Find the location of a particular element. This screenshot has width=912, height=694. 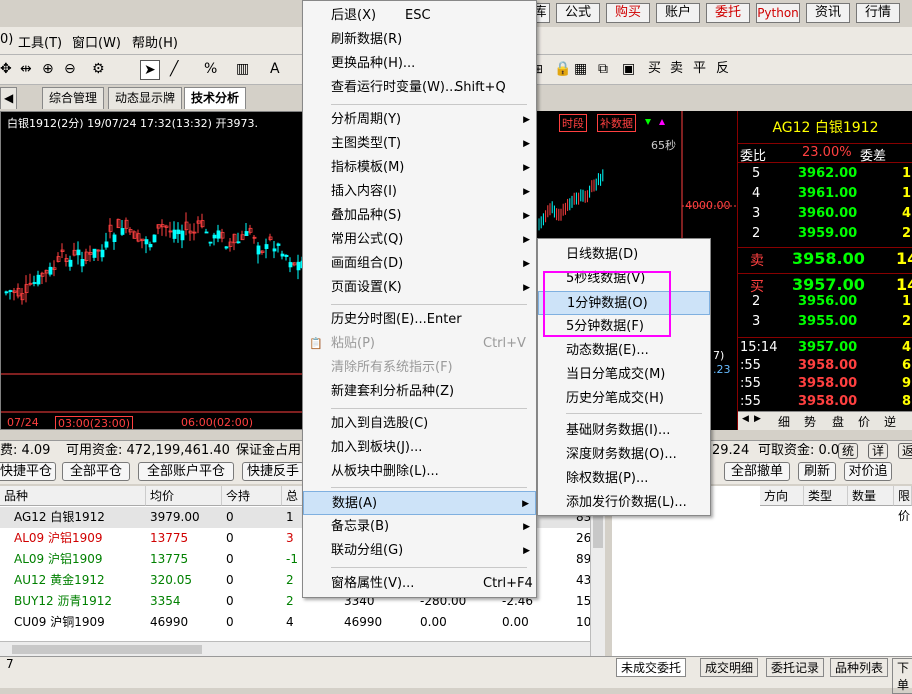

book-tab-reverse: 逆 is located at coordinates (890, 421).